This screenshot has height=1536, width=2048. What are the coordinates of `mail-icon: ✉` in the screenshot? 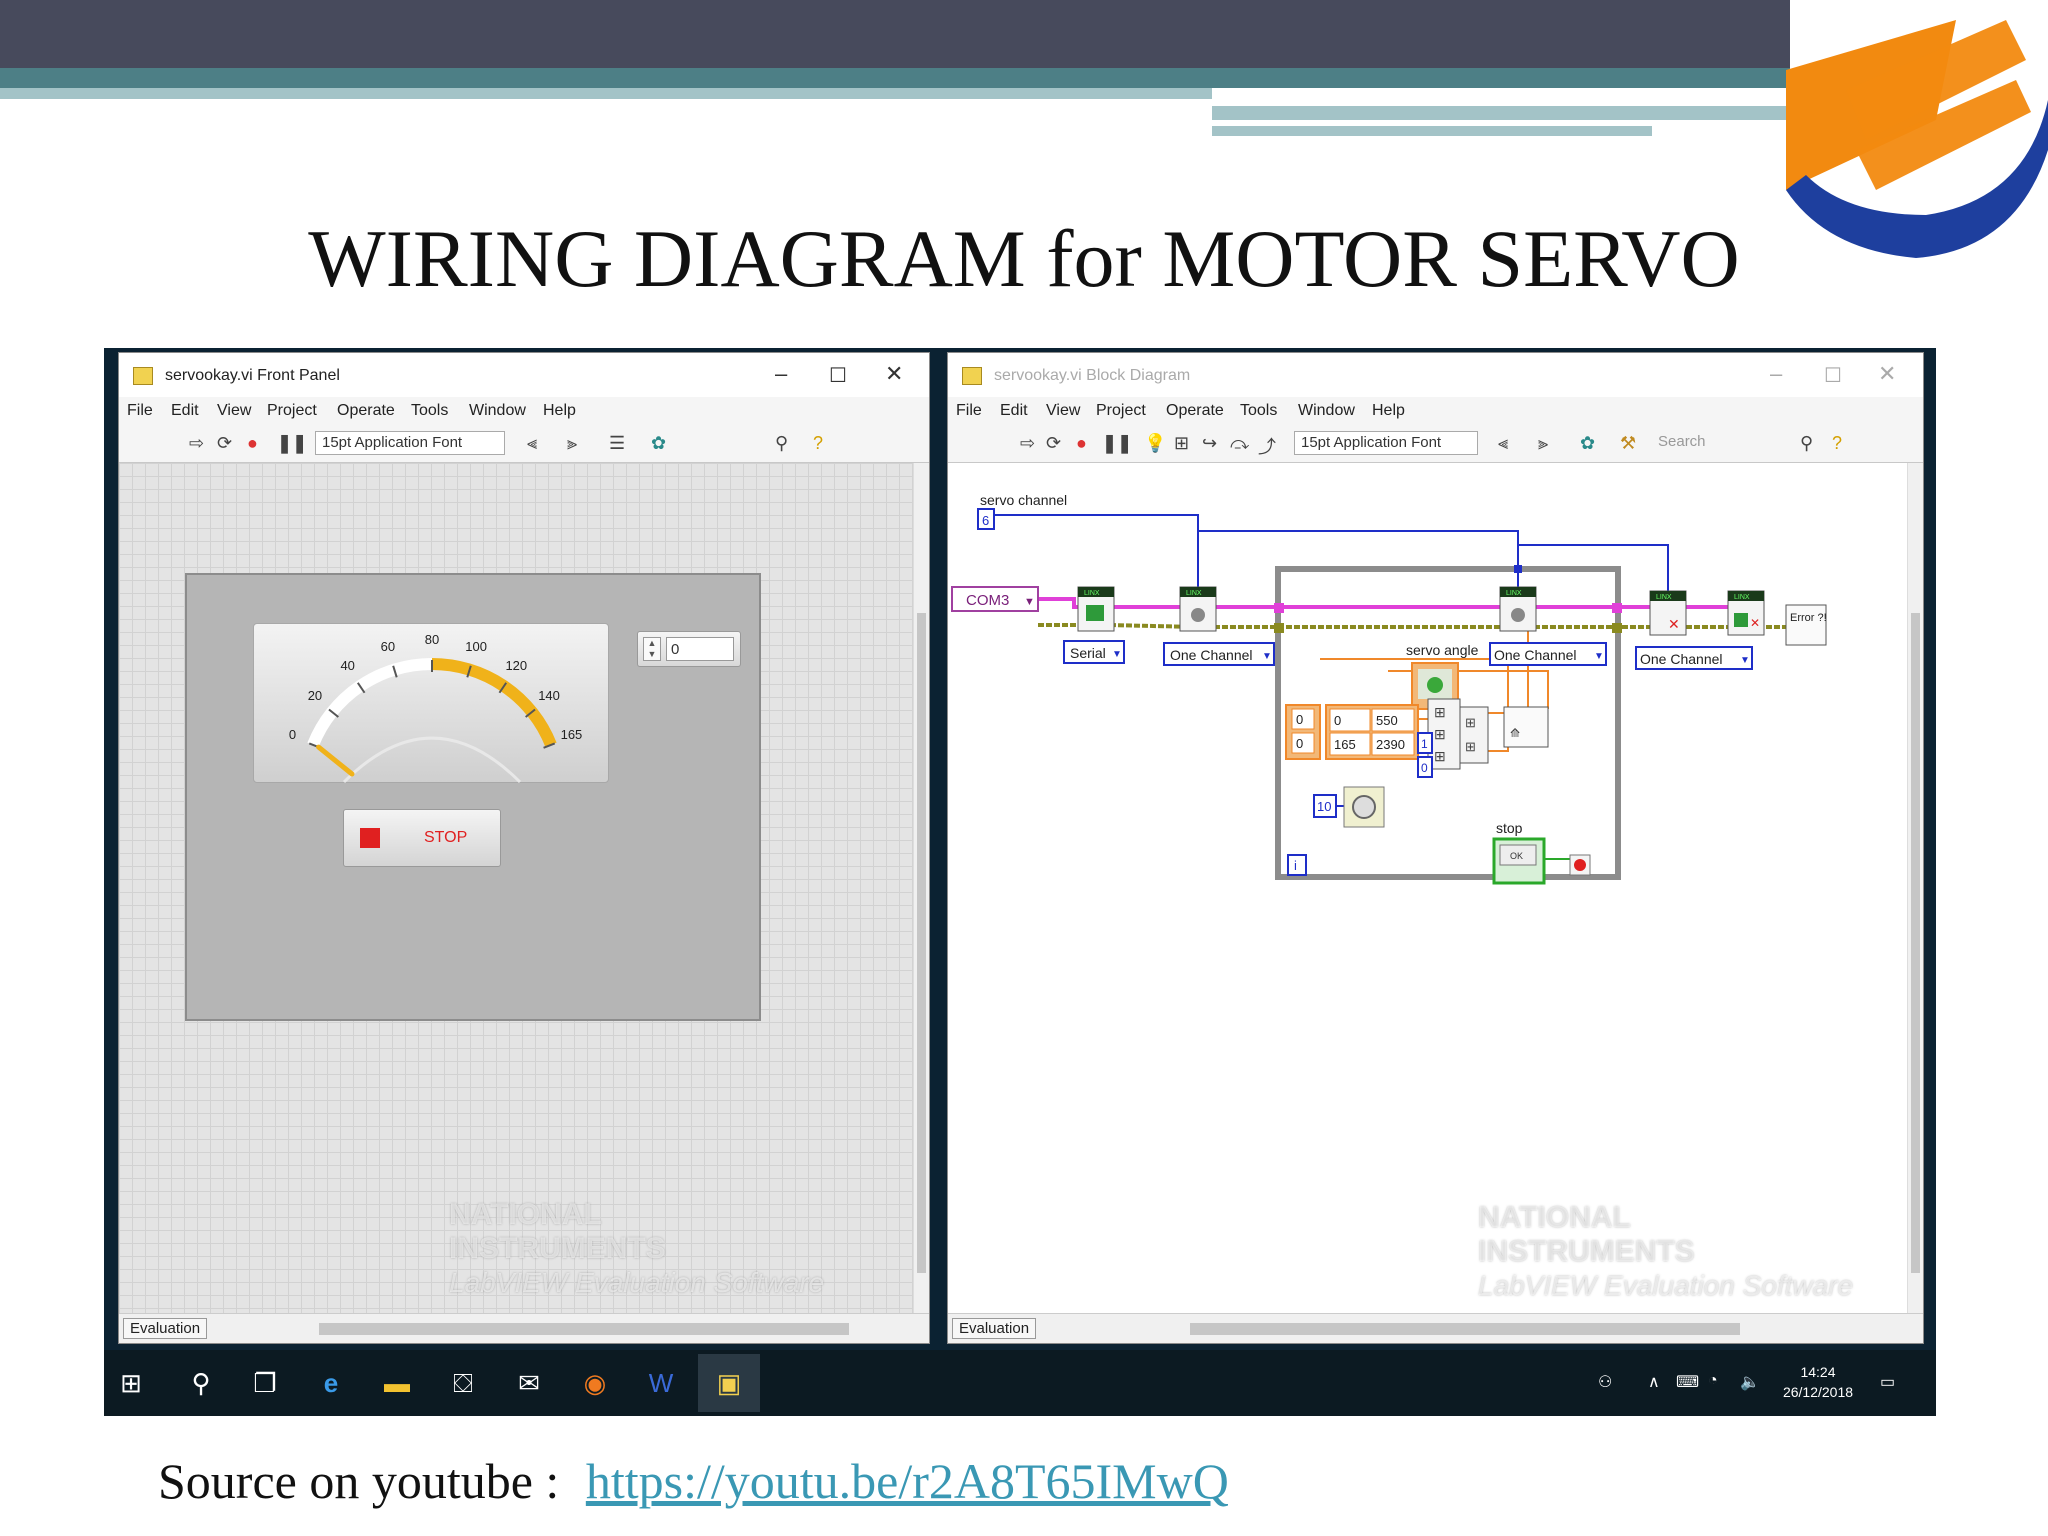 It's located at (529, 1383).